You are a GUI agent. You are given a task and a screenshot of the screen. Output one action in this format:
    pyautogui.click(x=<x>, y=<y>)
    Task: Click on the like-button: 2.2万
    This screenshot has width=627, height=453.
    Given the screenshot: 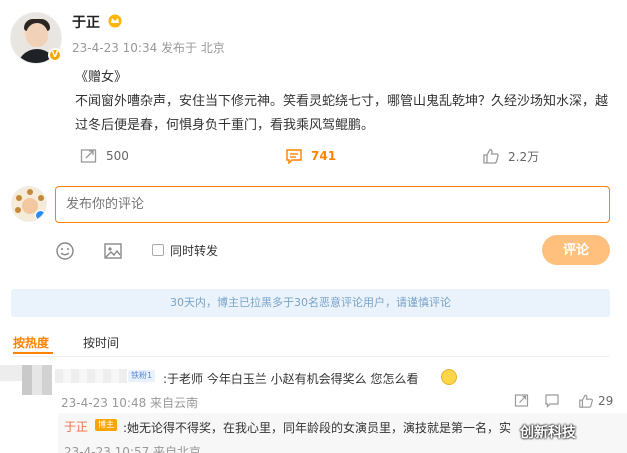 What is the action you would take?
    pyautogui.click(x=510, y=156)
    